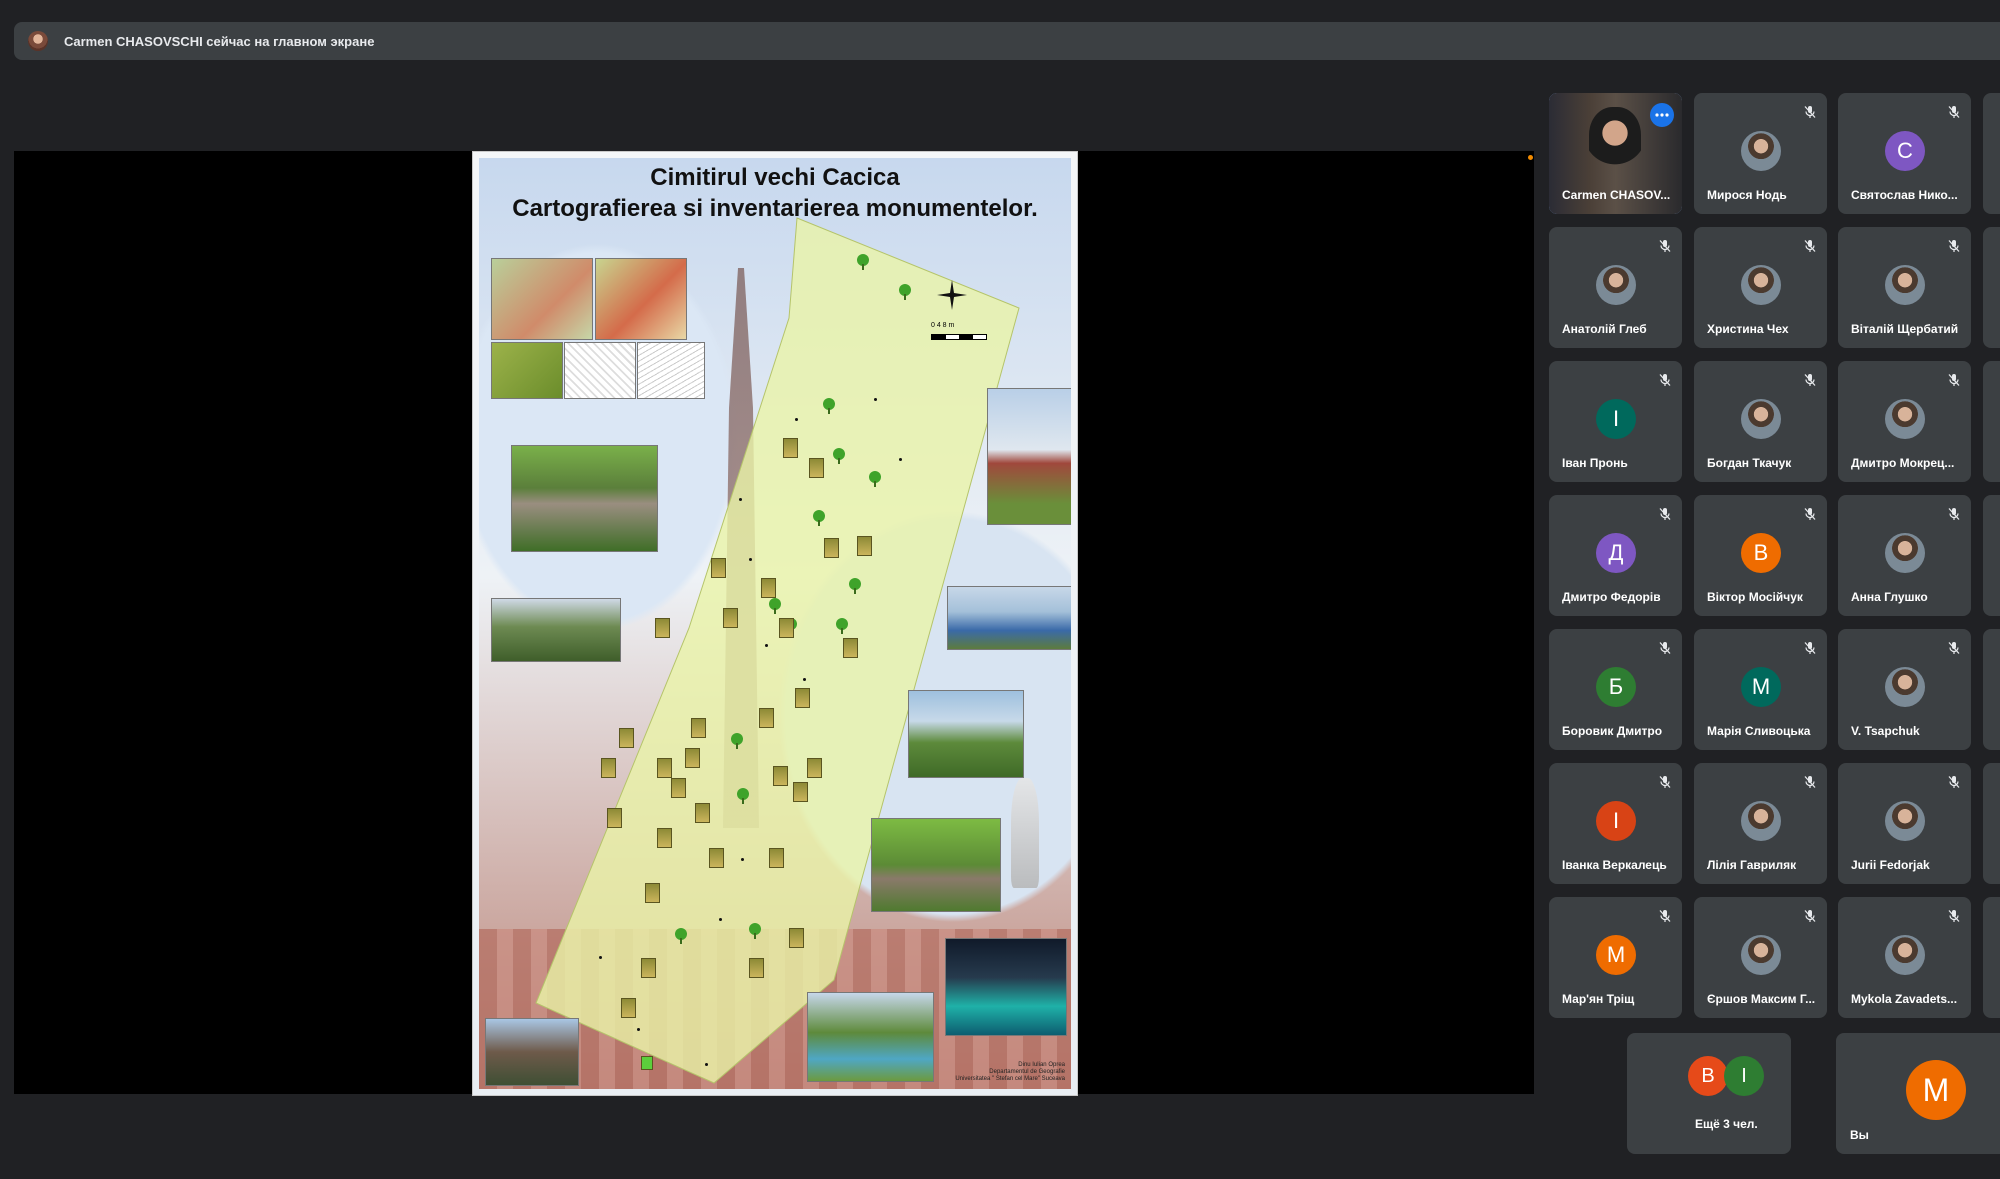 This screenshot has width=2000, height=1179. Describe the element at coordinates (1615, 823) in the screenshot. I see `participant-tile: І Іванка Веркалець` at that location.